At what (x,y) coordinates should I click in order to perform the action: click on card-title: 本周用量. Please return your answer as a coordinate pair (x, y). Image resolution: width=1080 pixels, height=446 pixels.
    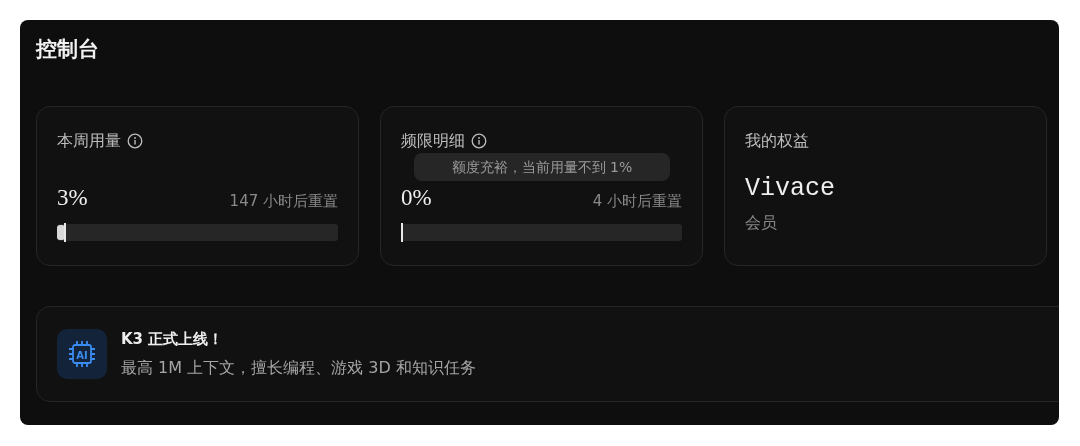
    Looking at the image, I should click on (89, 141).